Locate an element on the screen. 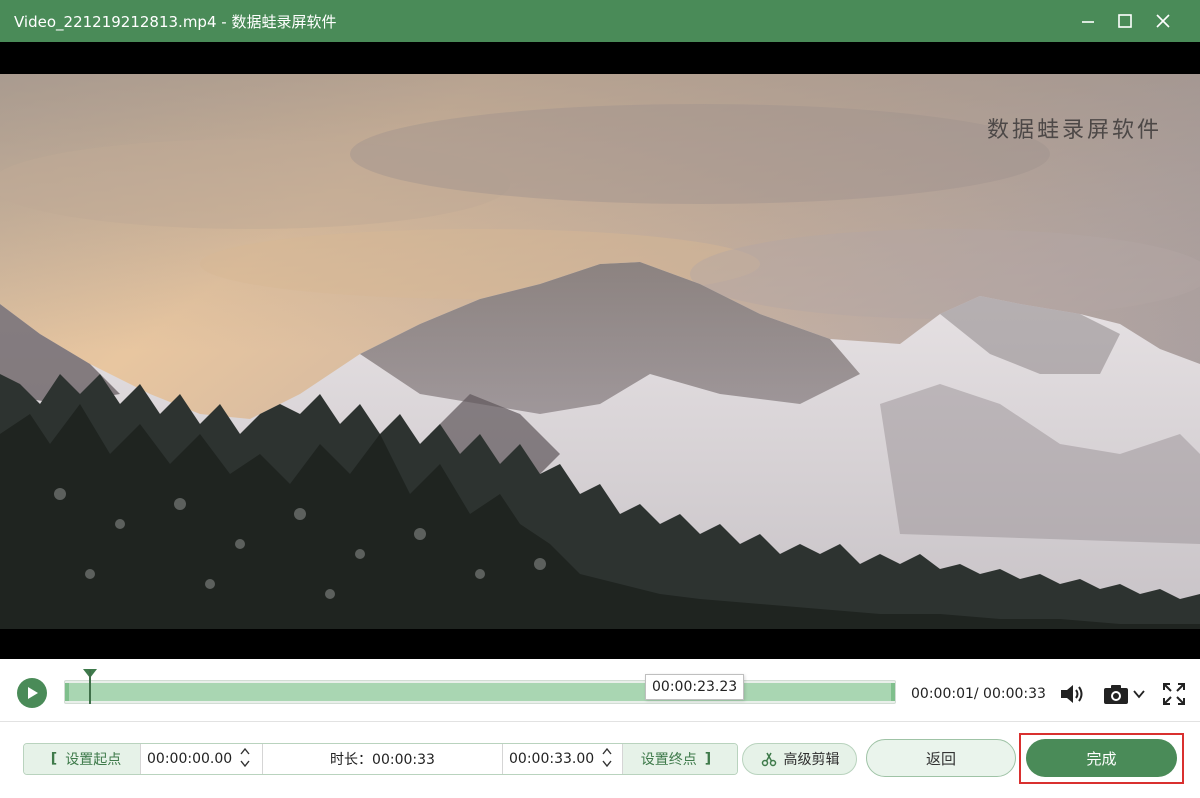  play-icon is located at coordinates (33, 693).